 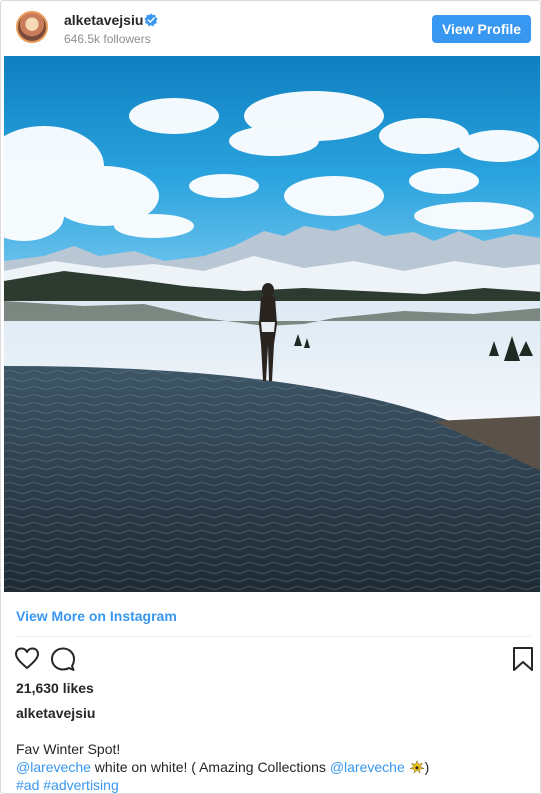 I want to click on hashtag-link: #ad, so click(x=27, y=785).